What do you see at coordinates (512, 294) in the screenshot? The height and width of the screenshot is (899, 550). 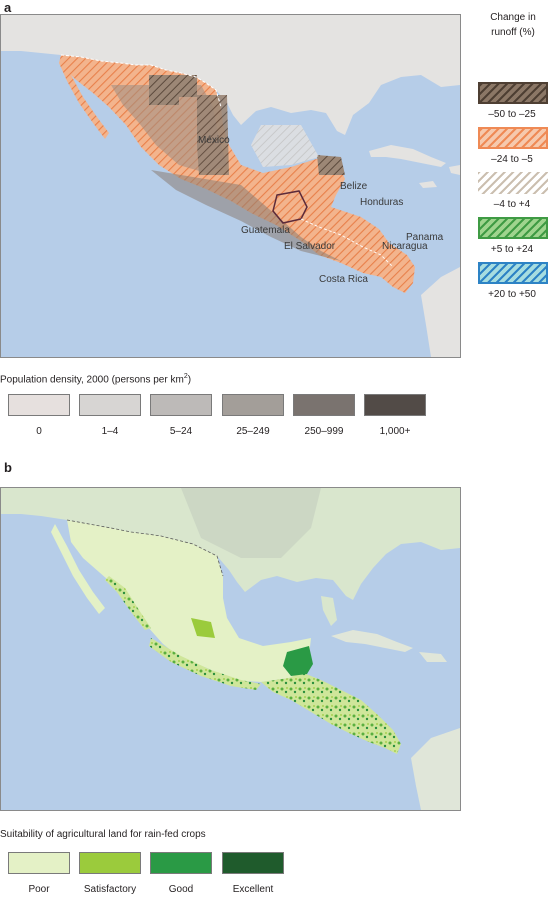 I see `runoff-swatch-label-4: +20 to +50` at bounding box center [512, 294].